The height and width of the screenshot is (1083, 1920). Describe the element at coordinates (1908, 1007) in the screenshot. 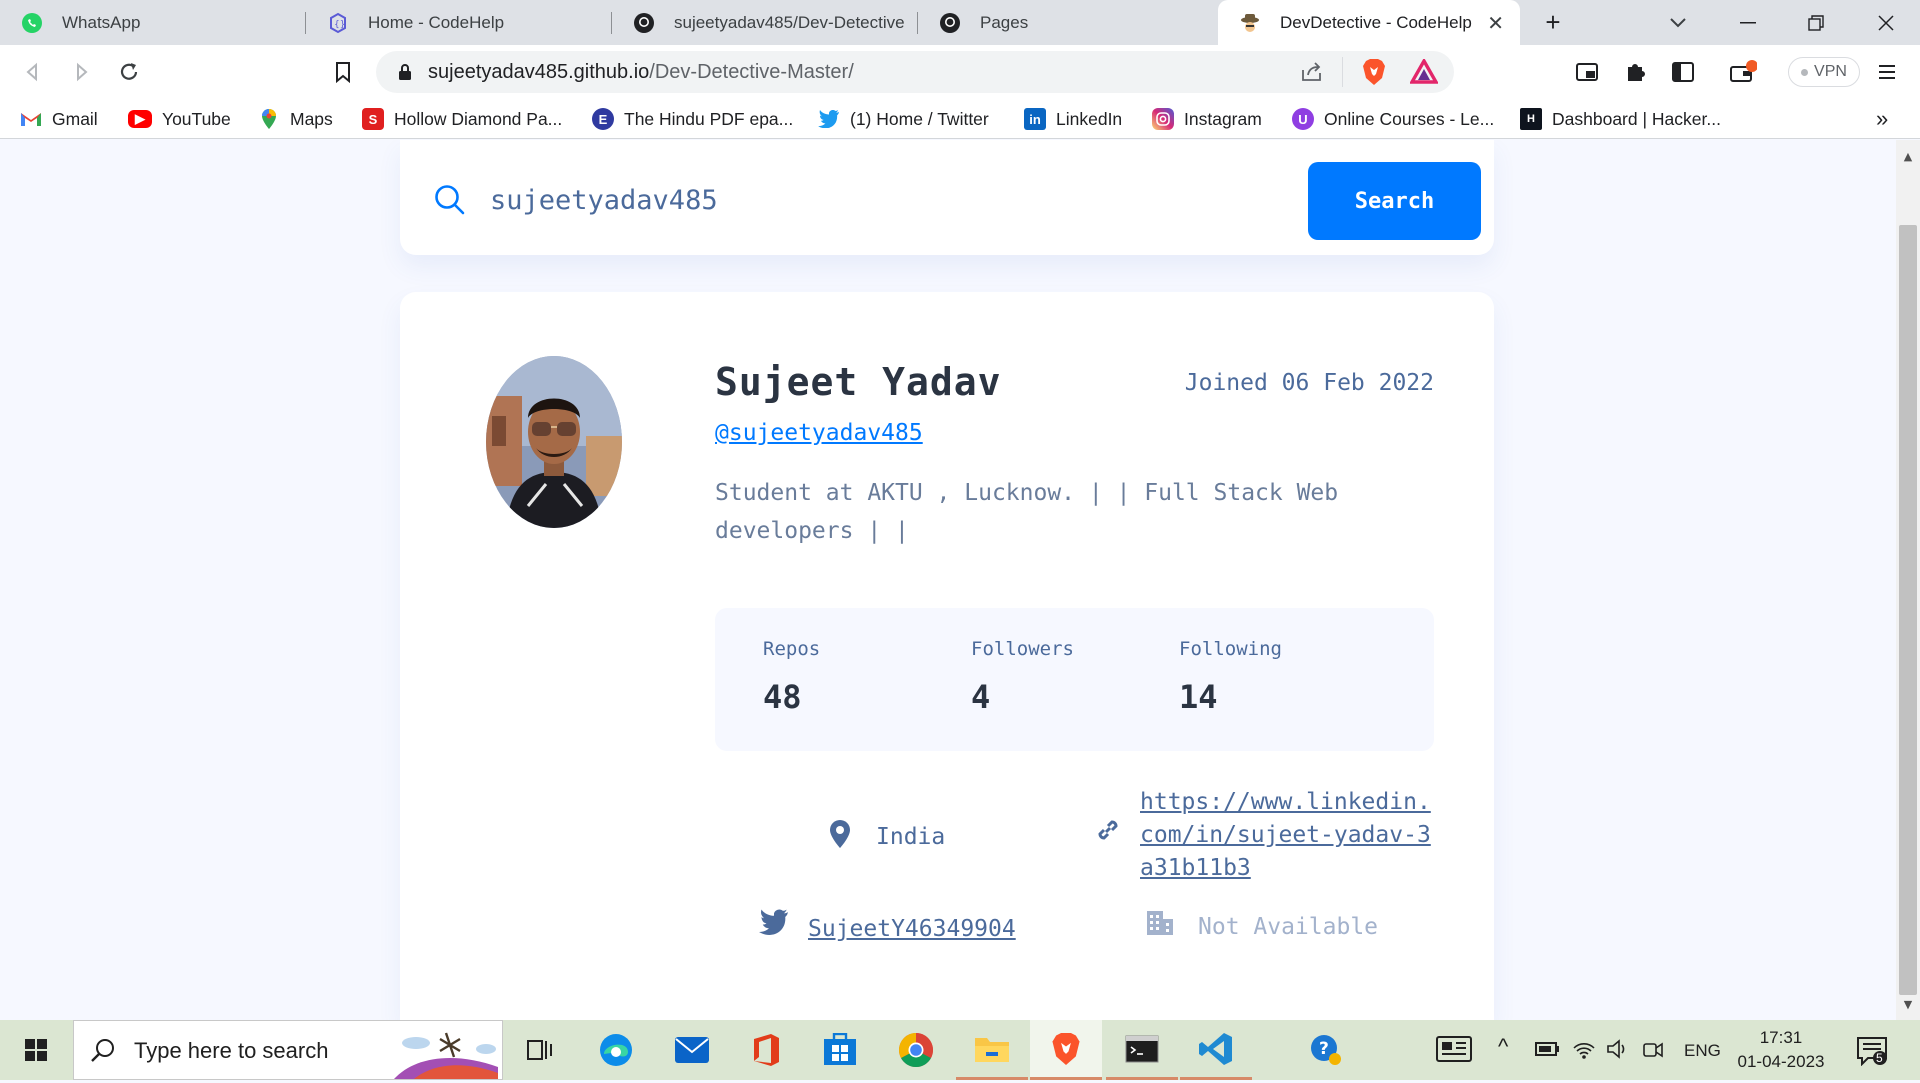

I see `scroll-down-icon: ▼` at that location.